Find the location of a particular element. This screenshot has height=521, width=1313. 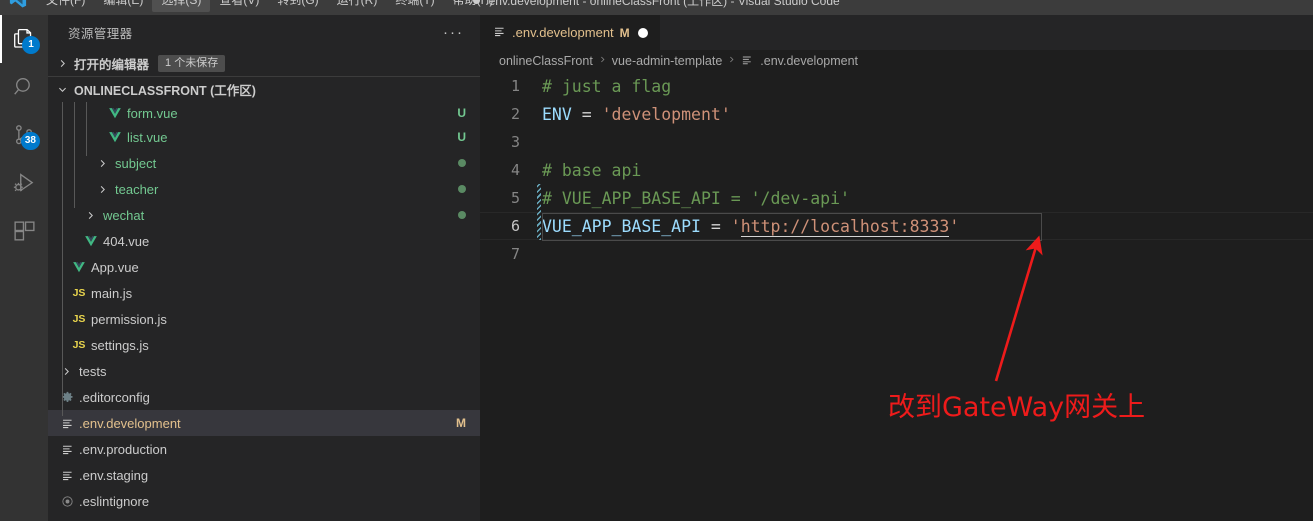

breadcrumb-item-0: onlineClassFront is located at coordinates (546, 61).